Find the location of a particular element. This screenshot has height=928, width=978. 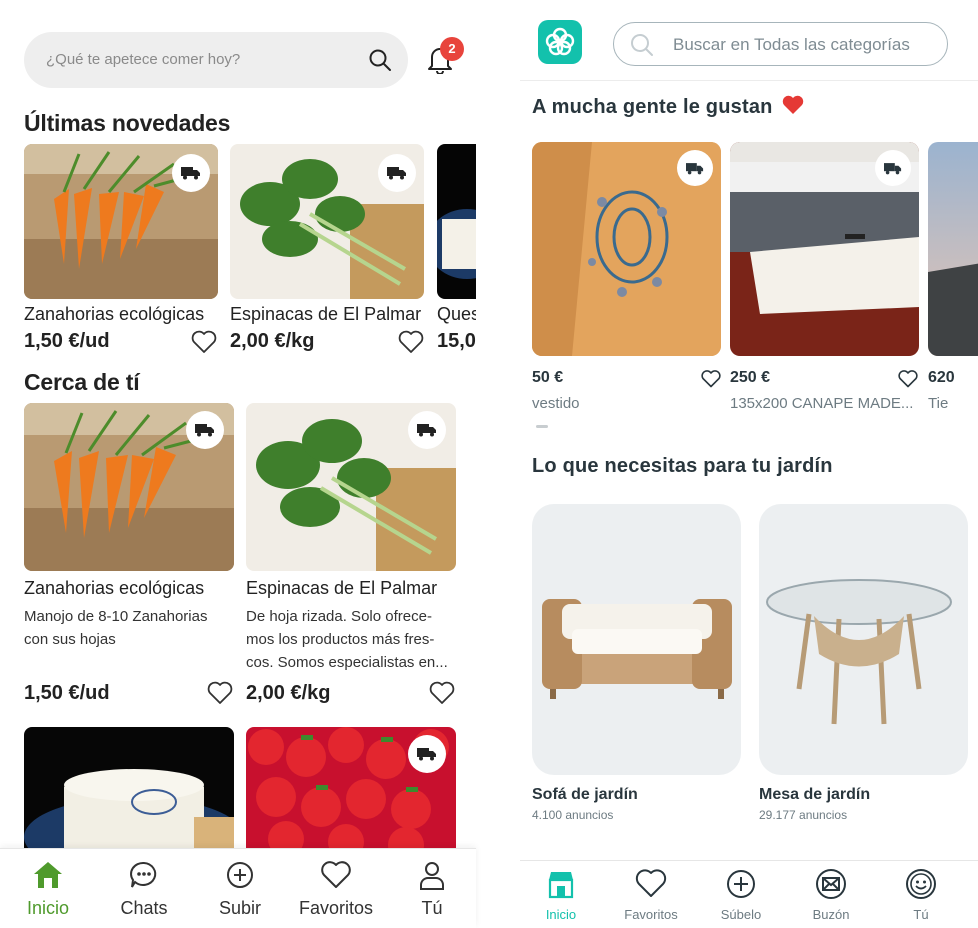

product-price: 250 € is located at coordinates (750, 377).